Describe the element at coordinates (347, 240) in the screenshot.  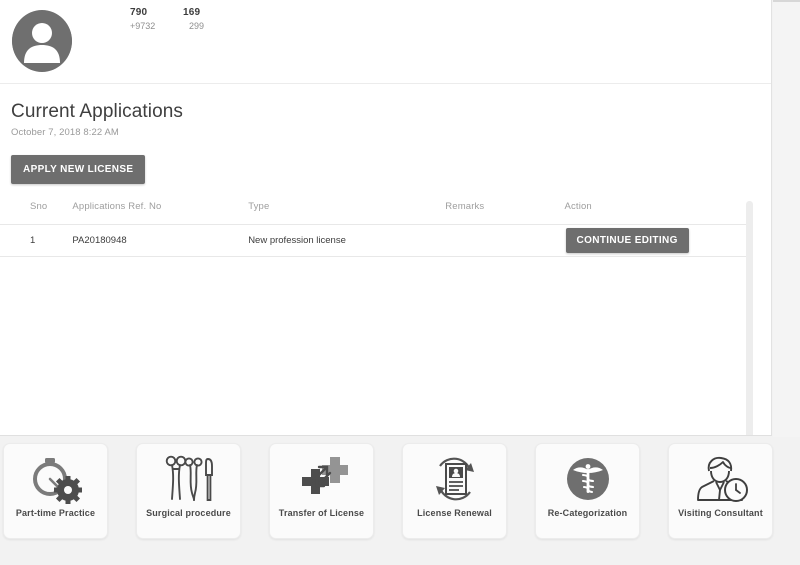
I see `cell-type: New profession license` at that location.